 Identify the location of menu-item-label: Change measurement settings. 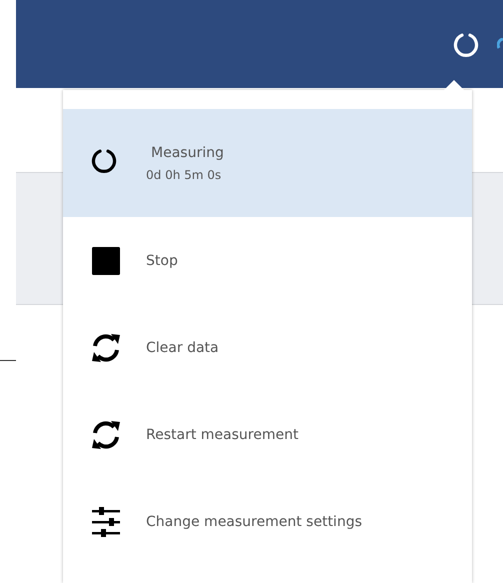
(254, 522).